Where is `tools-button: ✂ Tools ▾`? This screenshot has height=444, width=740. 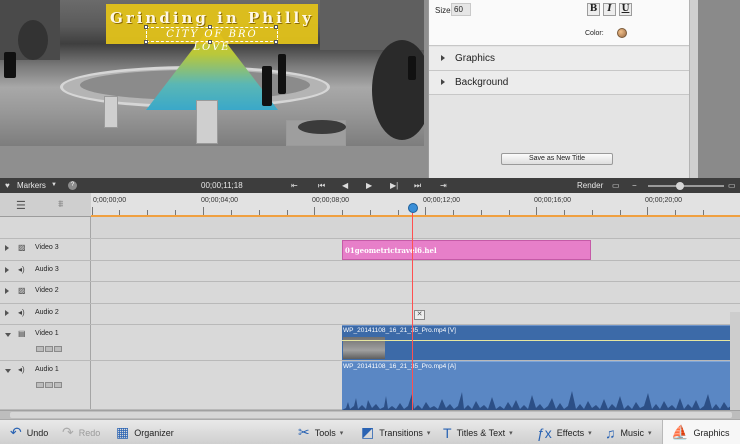 tools-button: ✂ Tools ▾ is located at coordinates (320, 432).